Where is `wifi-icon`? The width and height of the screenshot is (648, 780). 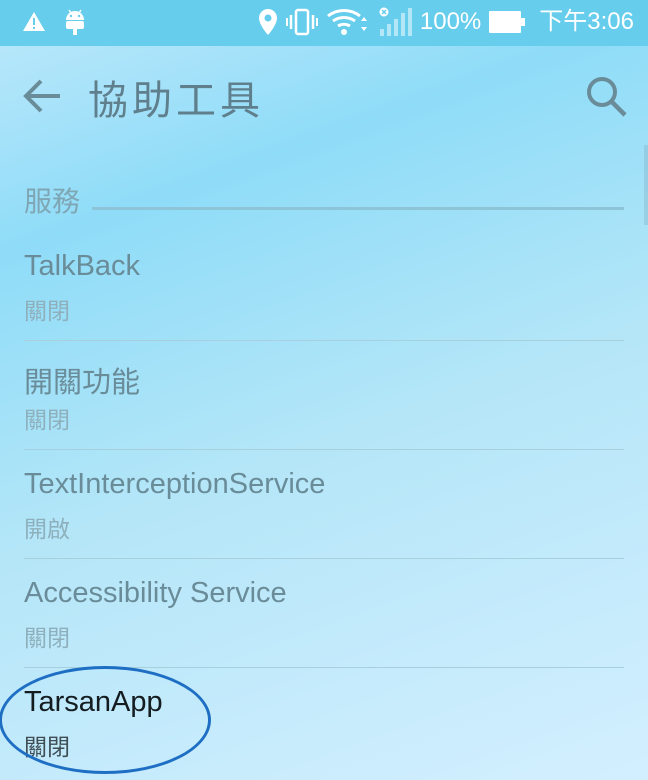
wifi-icon is located at coordinates (348, 22).